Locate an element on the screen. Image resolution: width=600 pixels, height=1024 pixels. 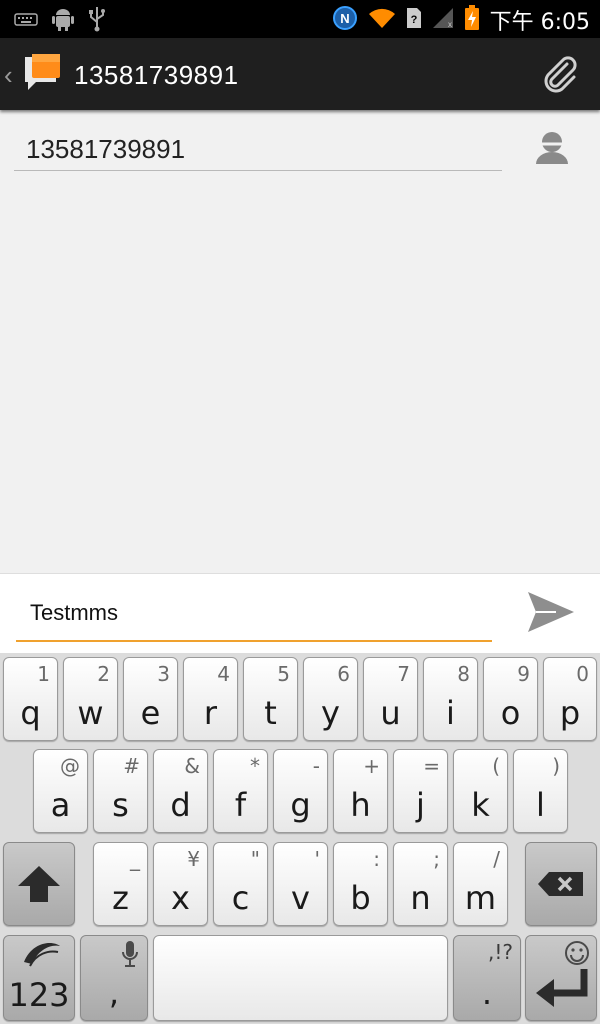
key-x: ¥ x is located at coordinates (180, 884).